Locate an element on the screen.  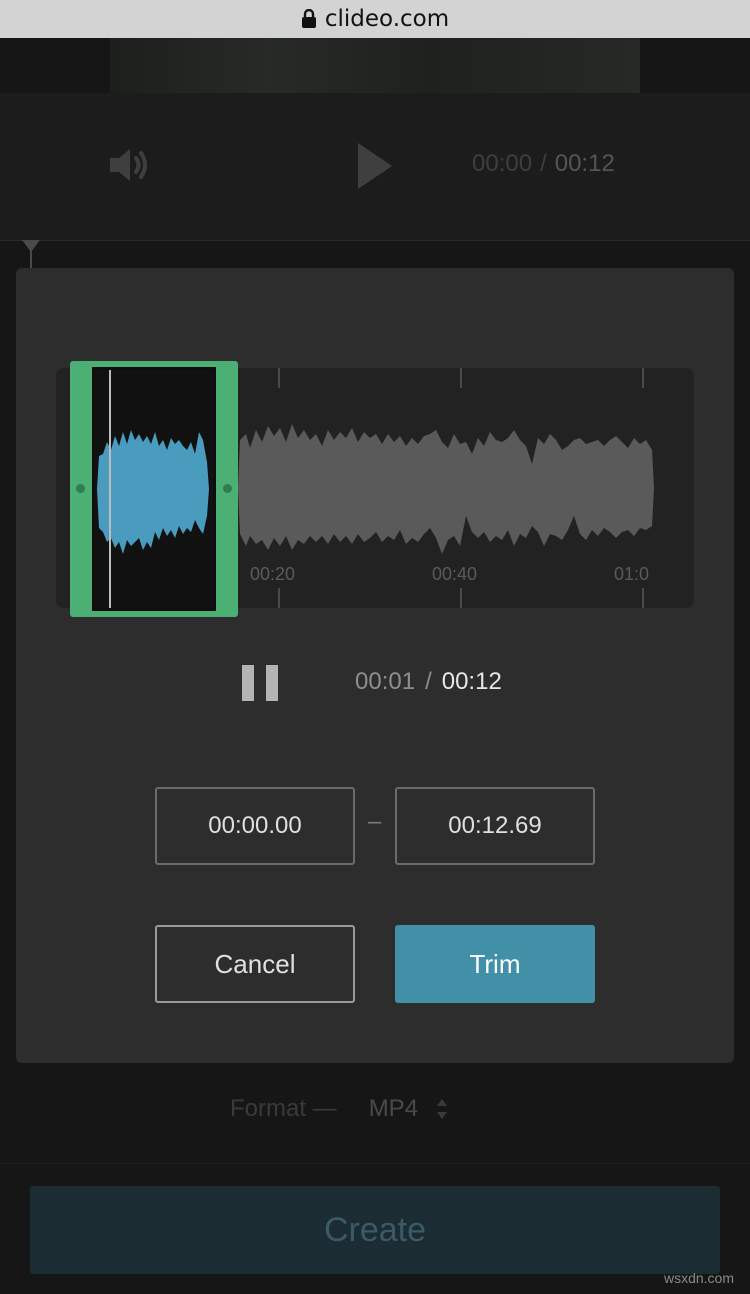
format-selector: Format — MP4 is located at coordinates (339, 1109).